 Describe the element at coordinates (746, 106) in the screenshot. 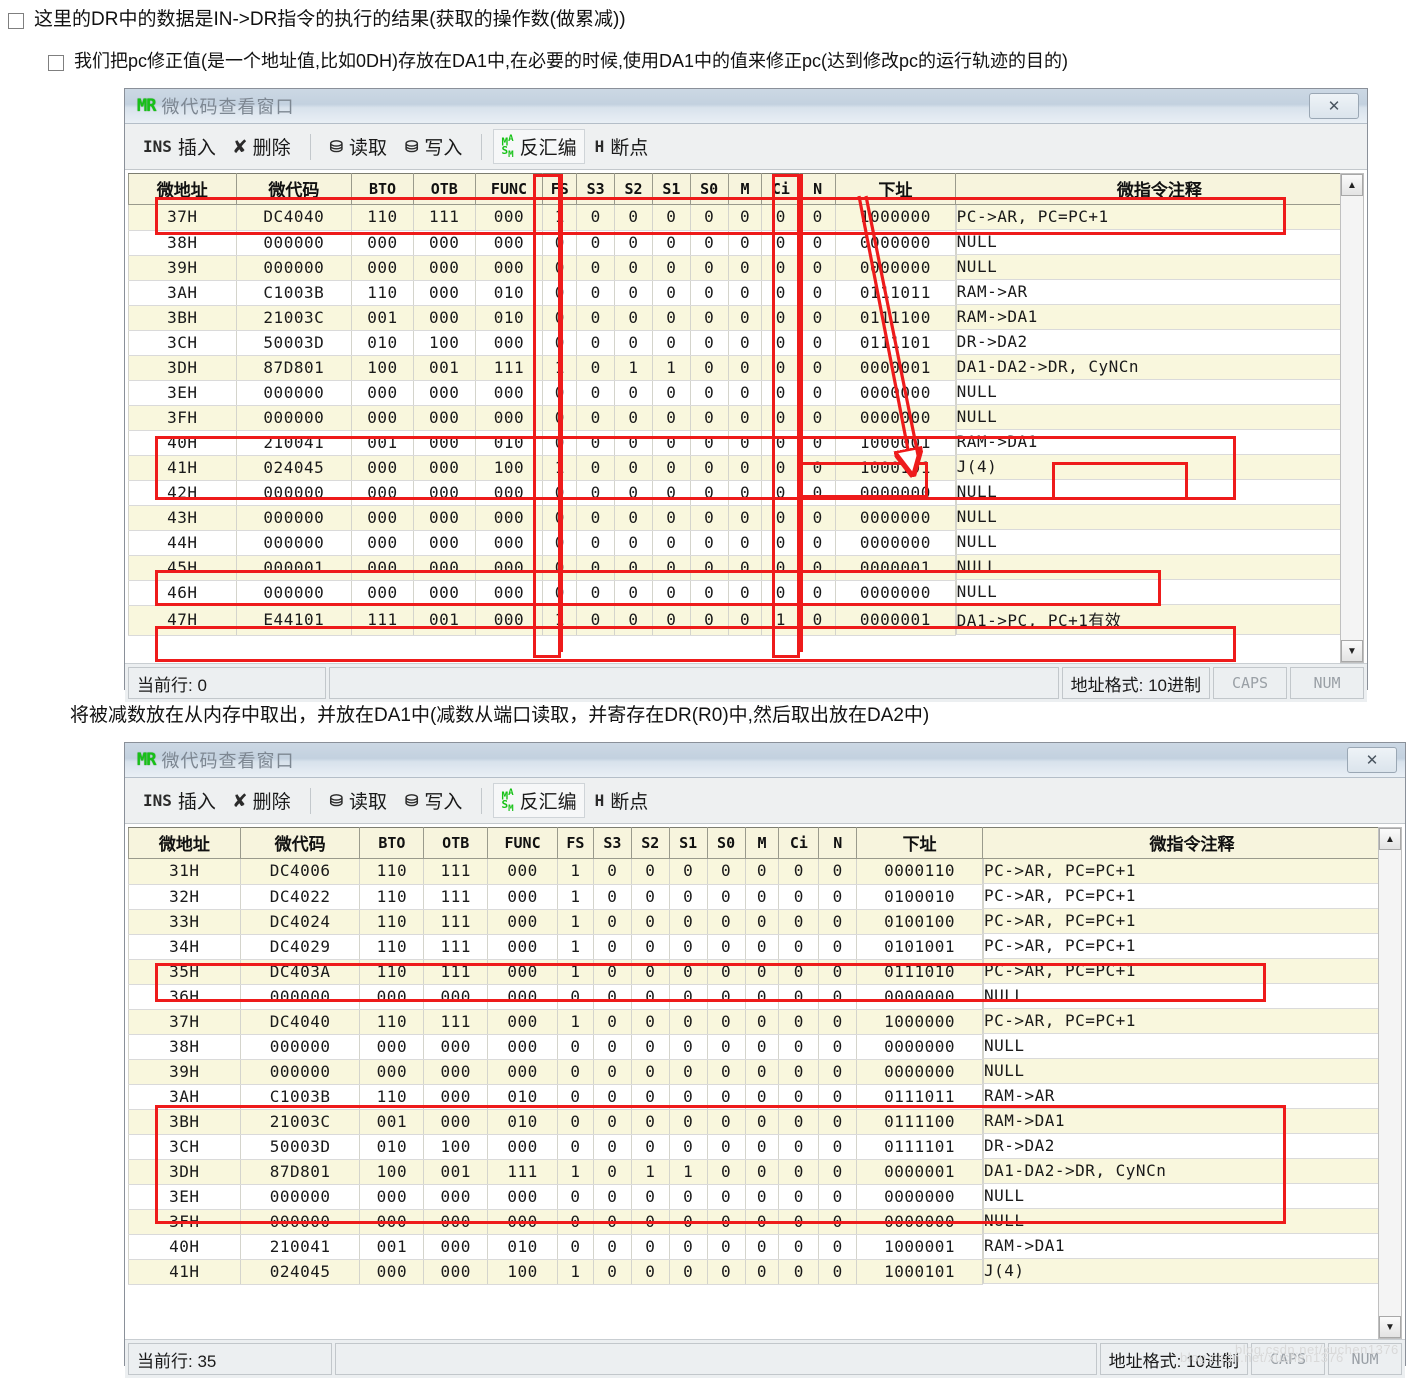

I see `window-1-titlebar: MR 微代码查看窗口 ✕` at that location.